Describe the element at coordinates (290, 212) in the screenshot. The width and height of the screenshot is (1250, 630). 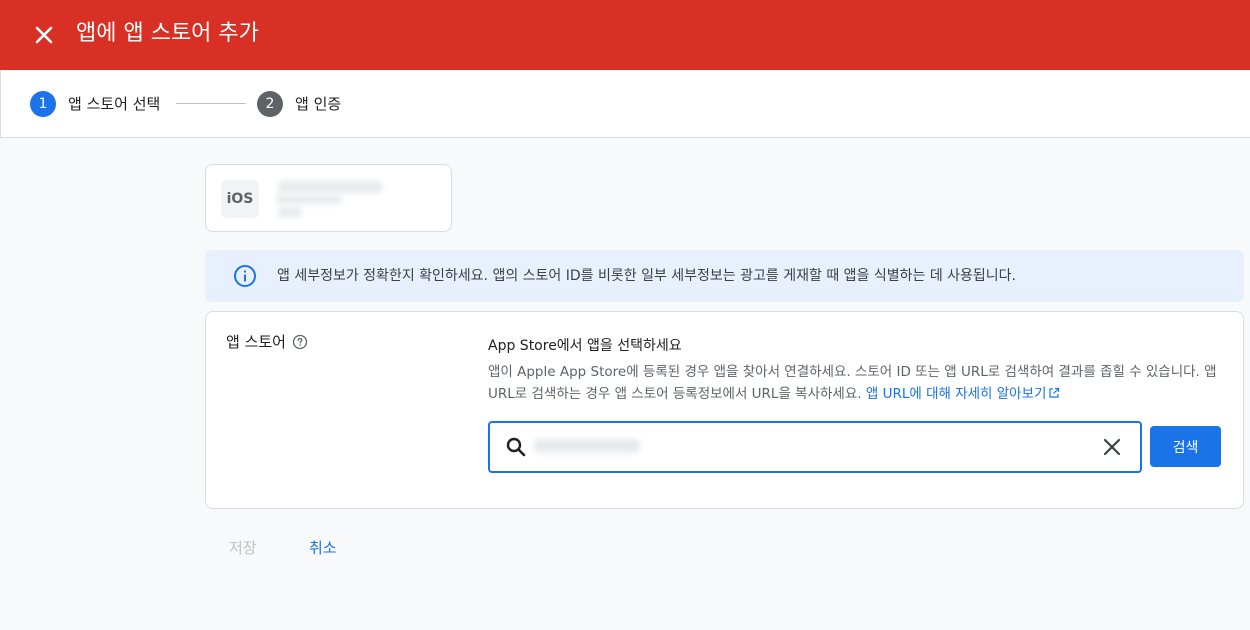
I see `app-developer-redacted` at that location.